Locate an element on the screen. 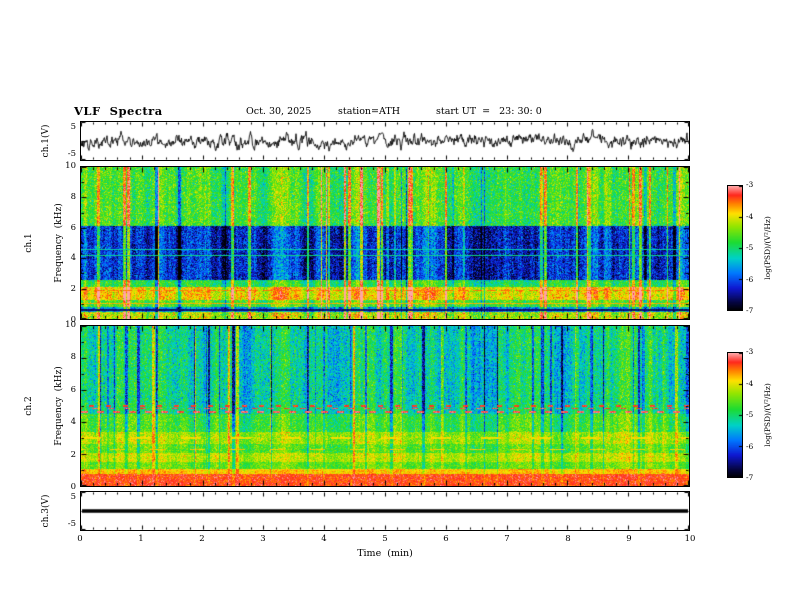 This screenshot has width=792, height=612. start-ut-label: start UT = 23: 30: 0 is located at coordinates (489, 111).